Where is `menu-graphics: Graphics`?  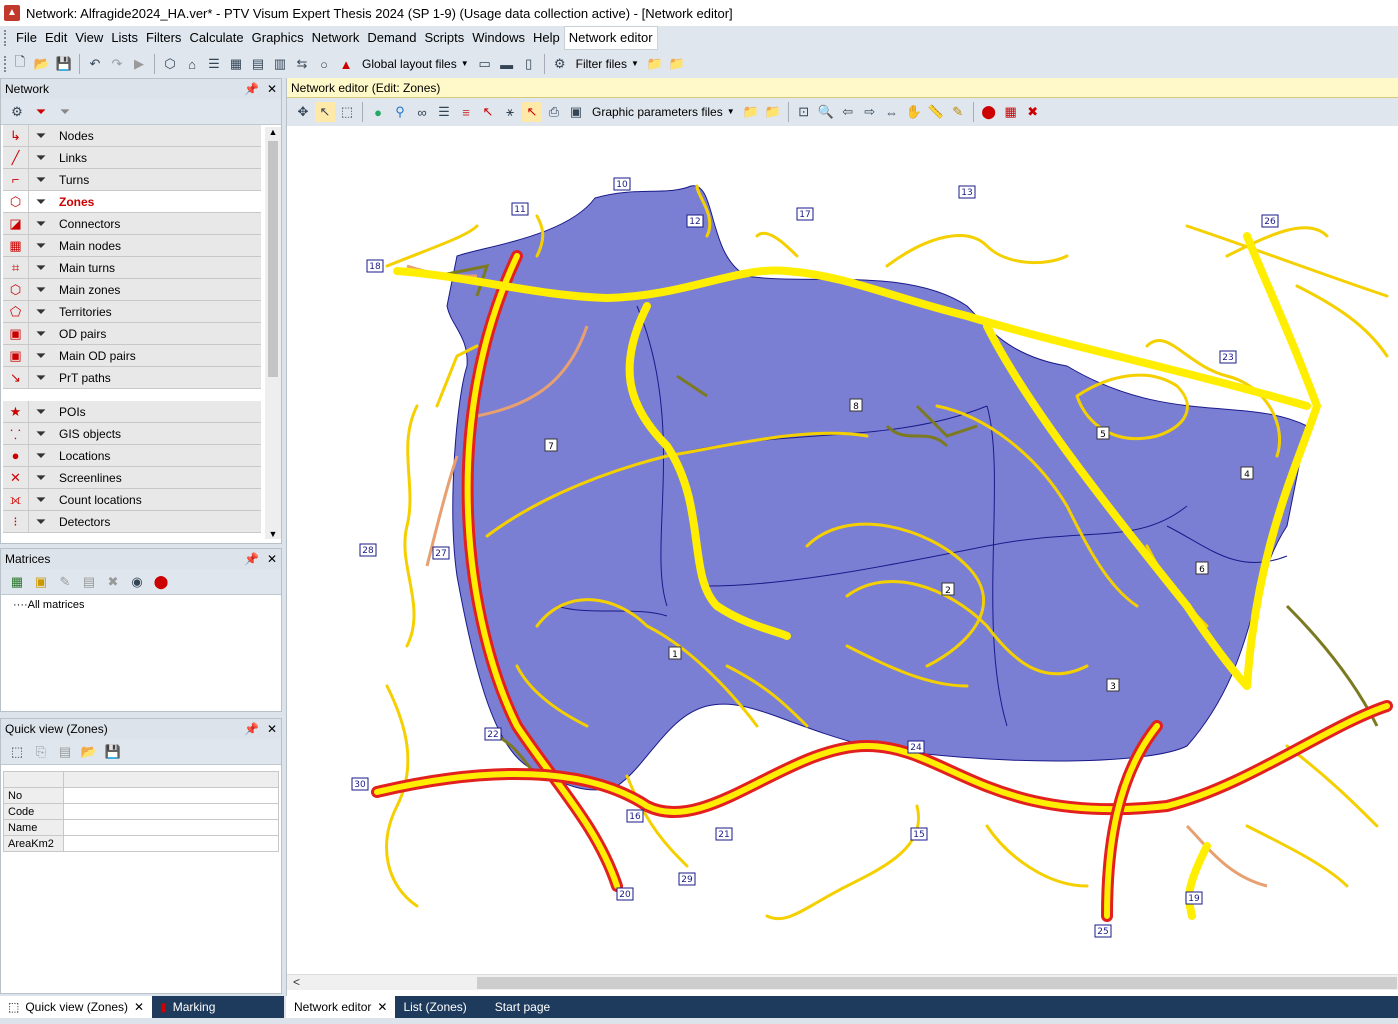
menu-graphics: Graphics is located at coordinates (278, 38).